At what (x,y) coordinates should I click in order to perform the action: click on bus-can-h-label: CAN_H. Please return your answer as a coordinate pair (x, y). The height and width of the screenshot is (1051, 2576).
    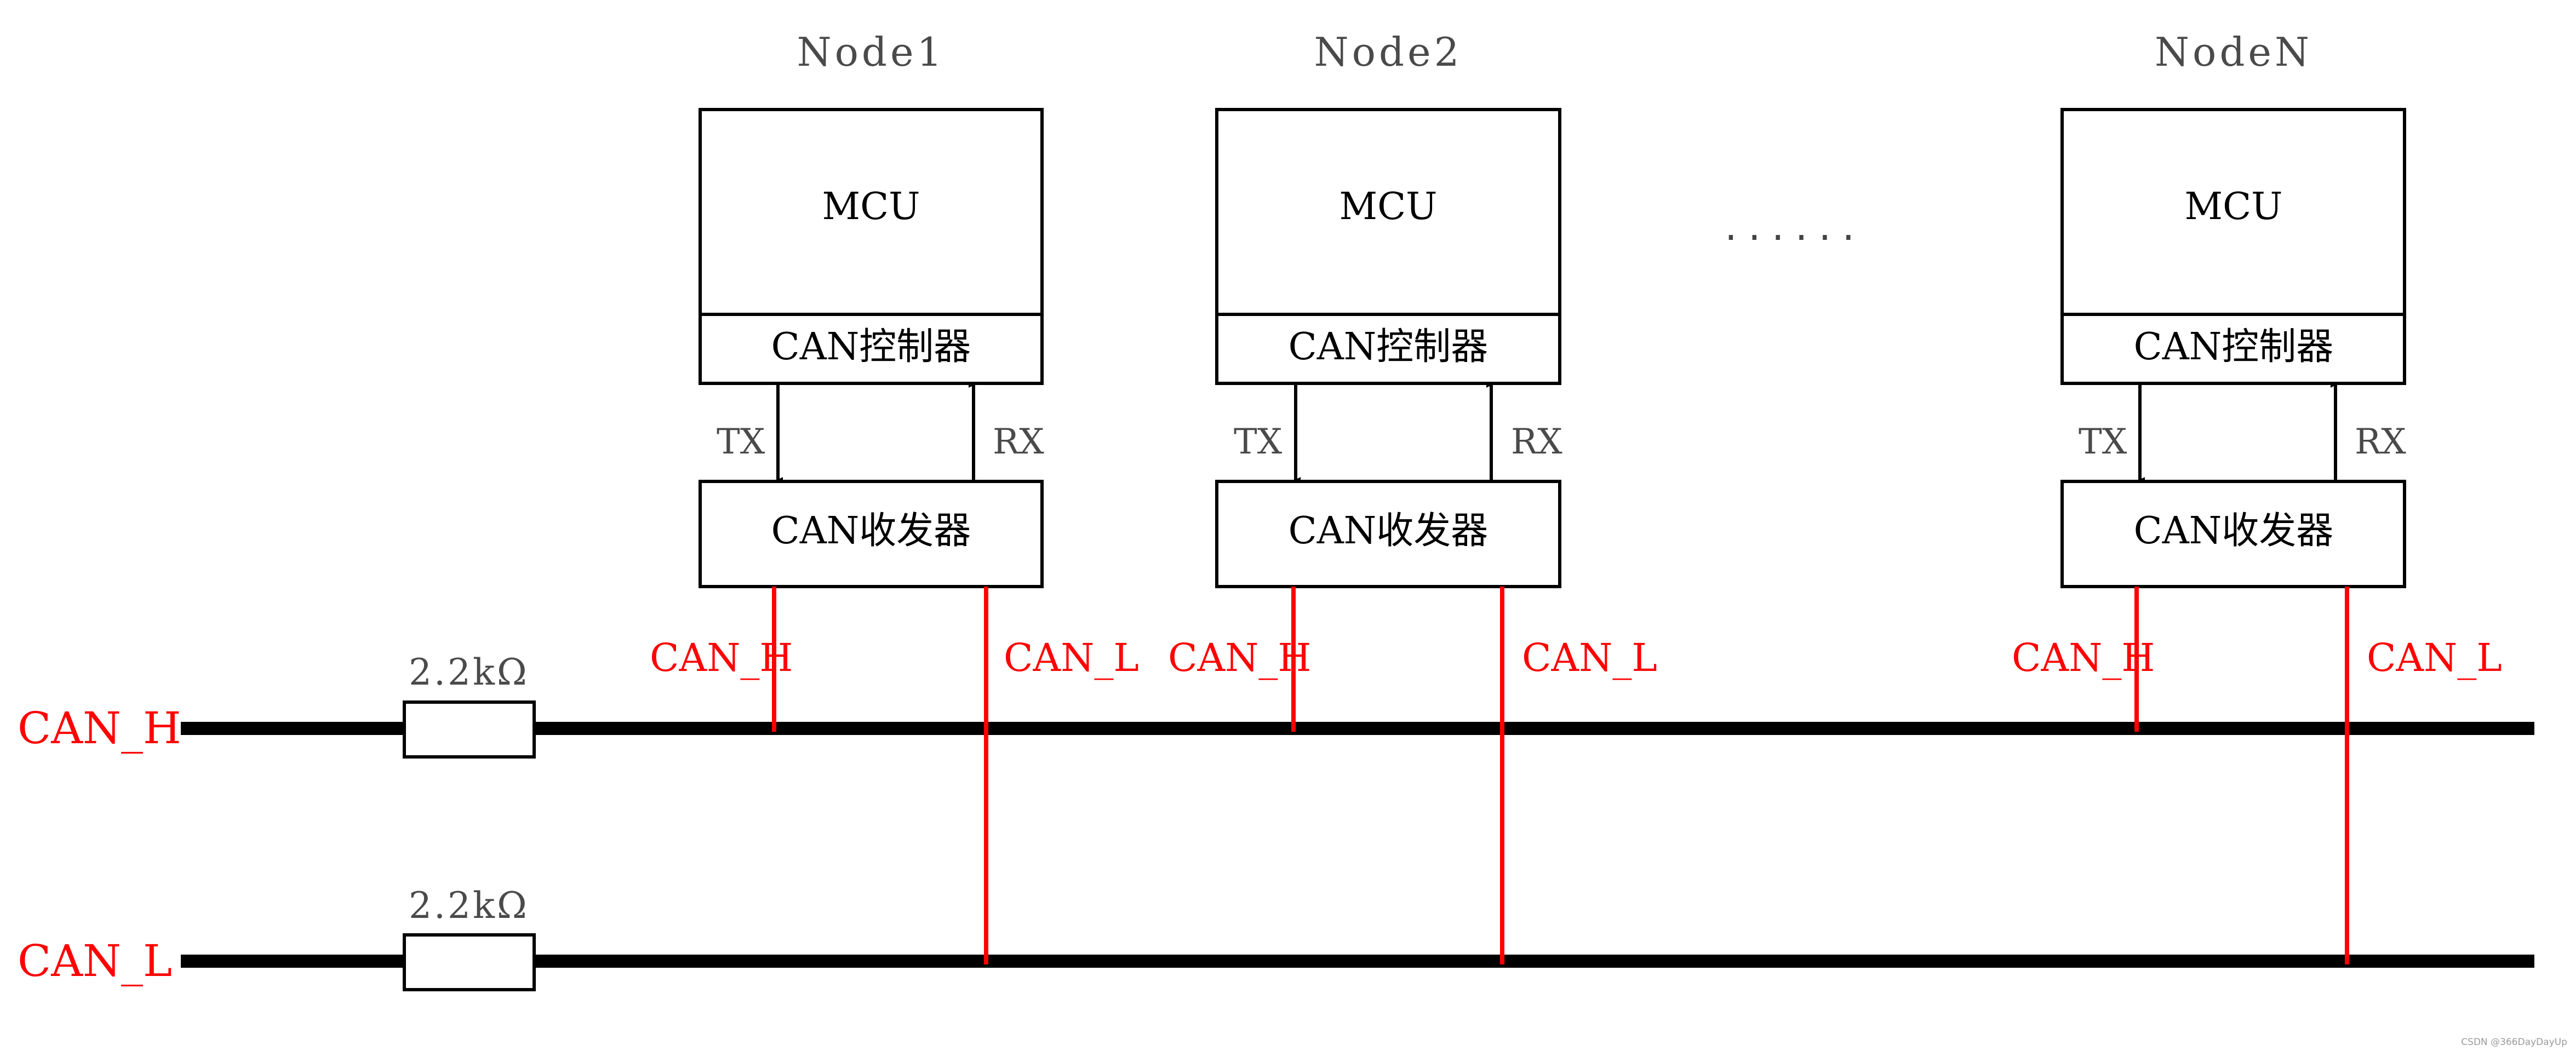
    Looking at the image, I should click on (99, 729).